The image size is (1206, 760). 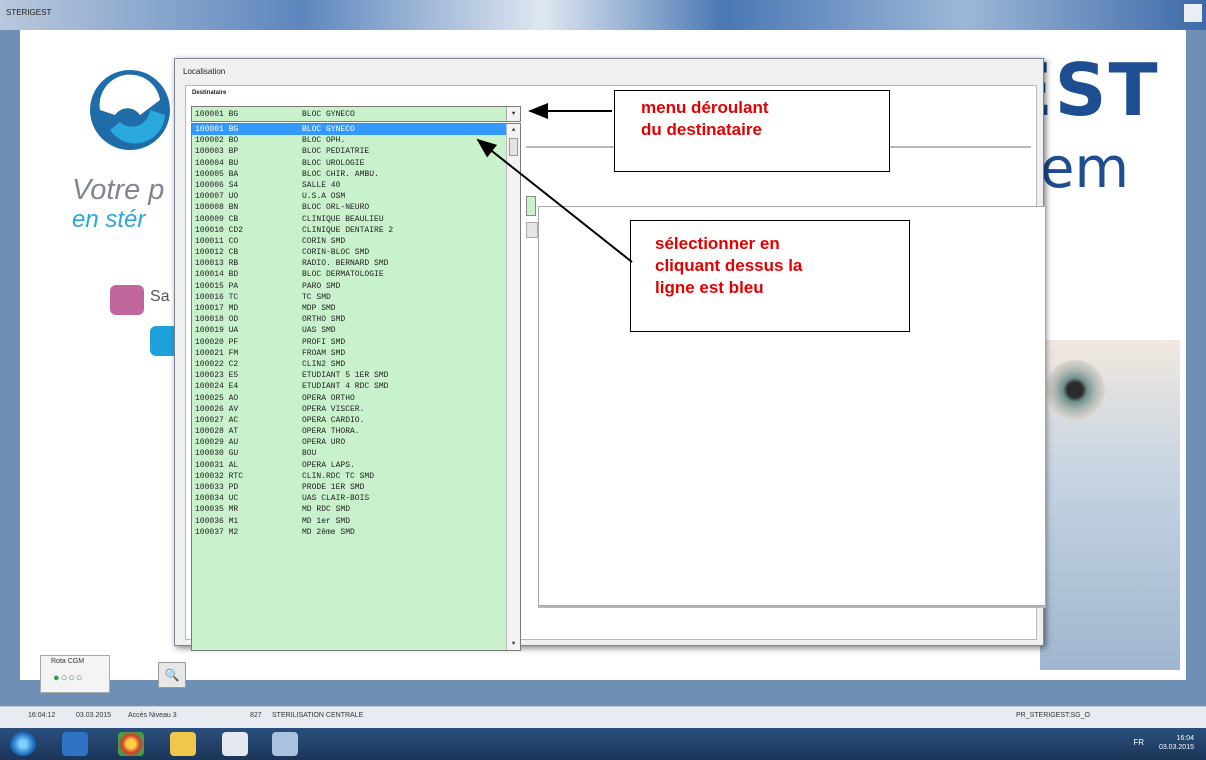 I want to click on grid-cell, so click(x=531, y=206).